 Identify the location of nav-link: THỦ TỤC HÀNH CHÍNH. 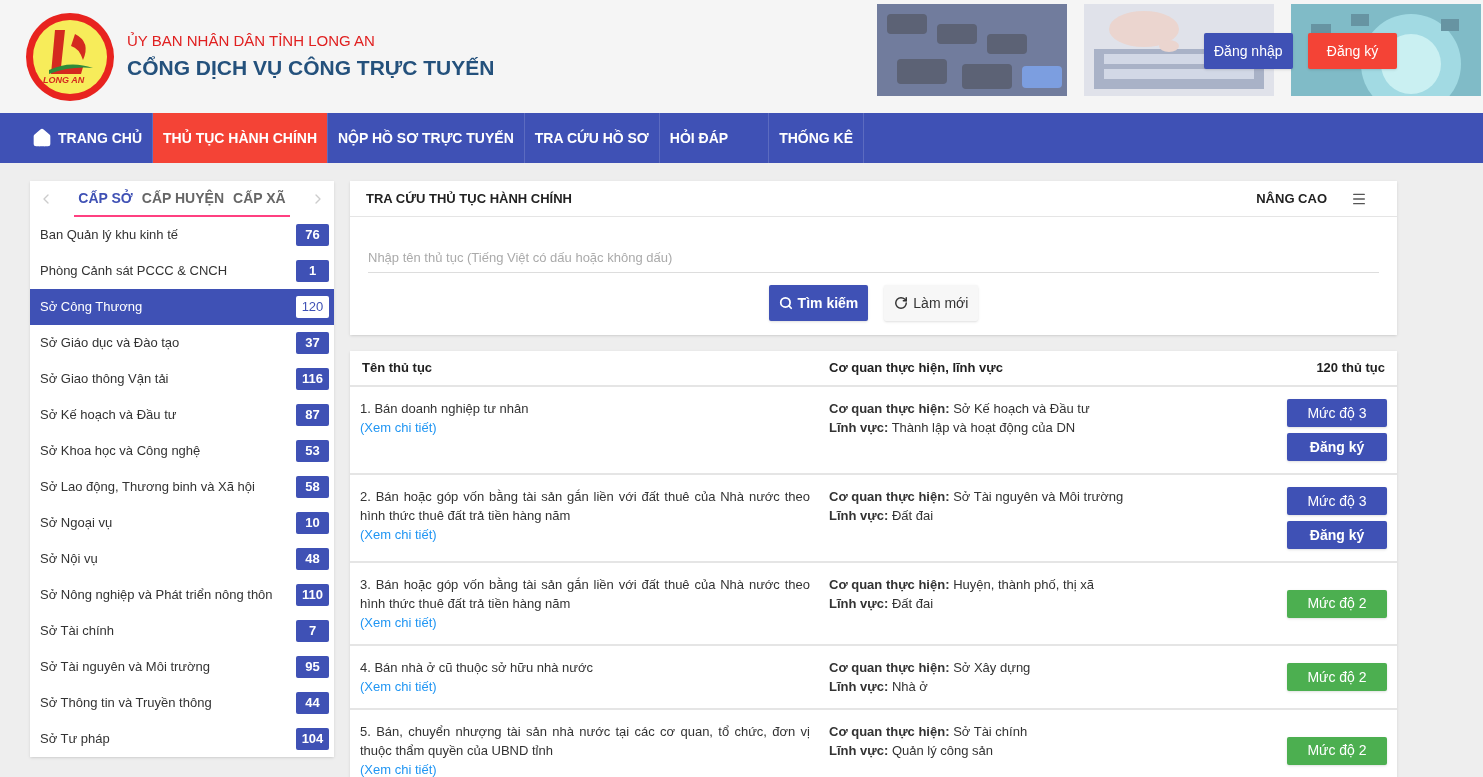
(240, 138).